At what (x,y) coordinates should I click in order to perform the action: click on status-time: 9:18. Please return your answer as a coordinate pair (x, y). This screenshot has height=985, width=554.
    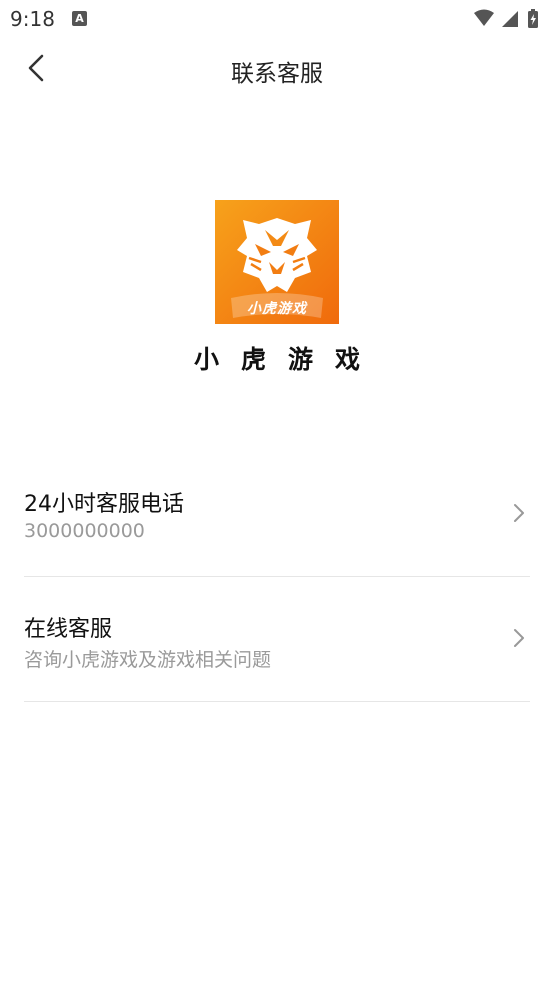
    Looking at the image, I should click on (32, 19).